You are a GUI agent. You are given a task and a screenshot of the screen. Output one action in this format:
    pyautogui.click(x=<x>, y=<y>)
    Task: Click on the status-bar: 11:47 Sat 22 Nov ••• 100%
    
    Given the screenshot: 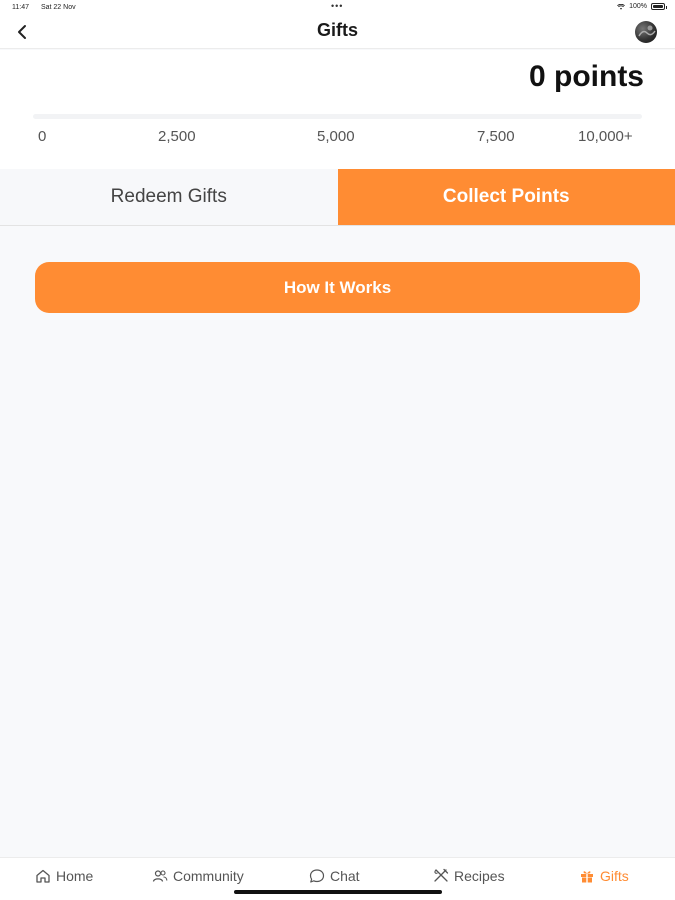 What is the action you would take?
    pyautogui.click(x=337, y=8)
    